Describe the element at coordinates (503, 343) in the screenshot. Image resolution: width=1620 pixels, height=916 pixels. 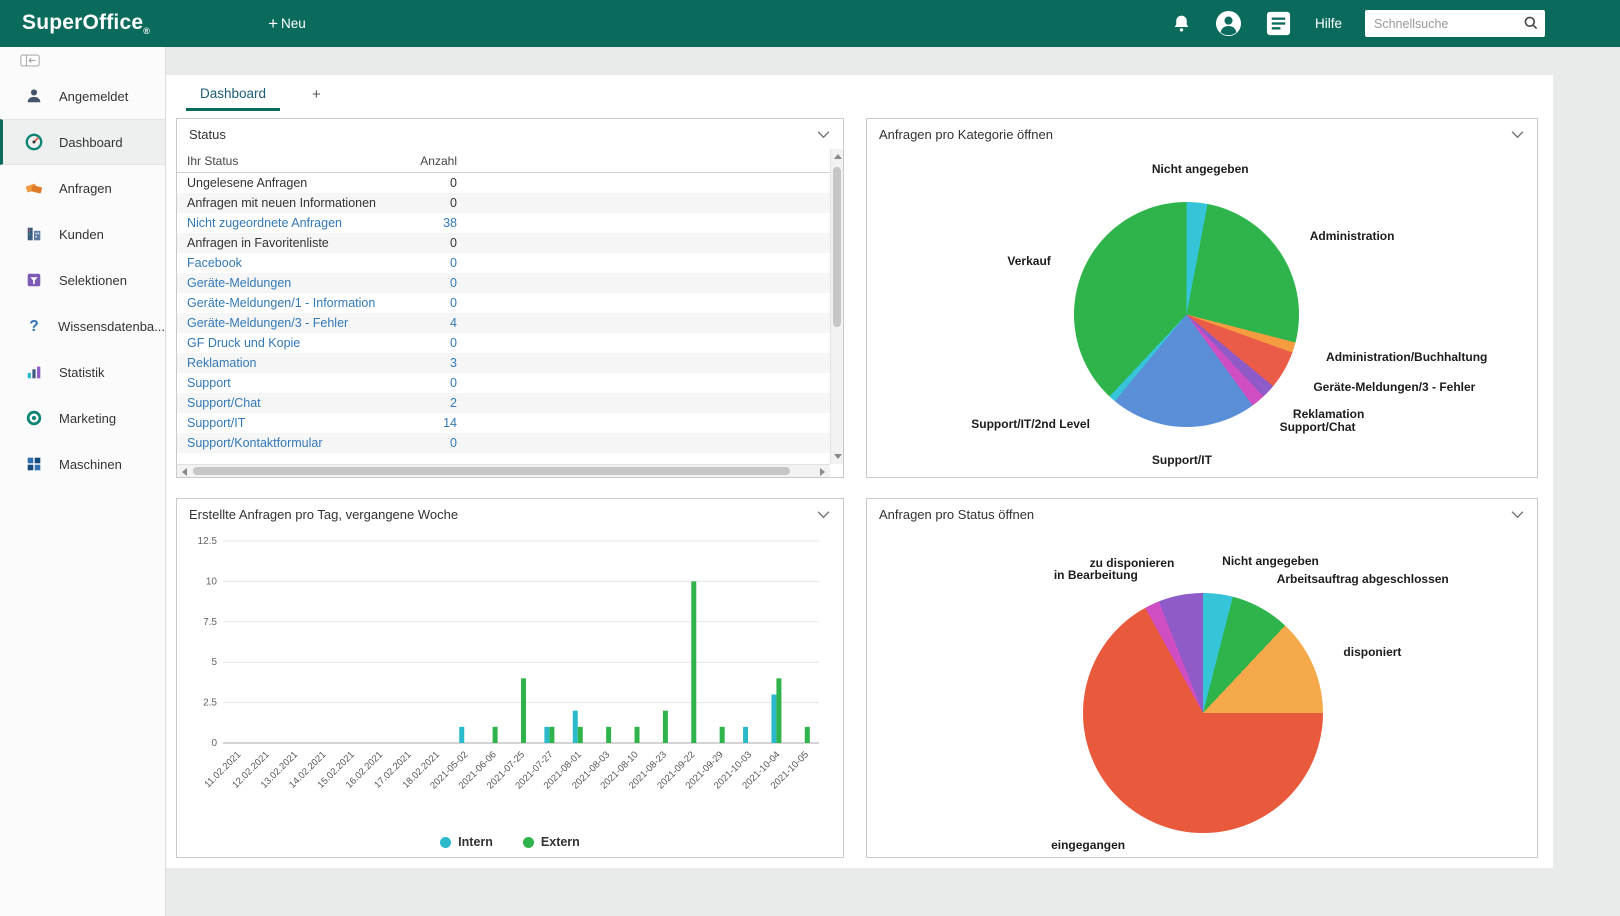
I see `table-row: GF Druck und Kopie 0` at that location.